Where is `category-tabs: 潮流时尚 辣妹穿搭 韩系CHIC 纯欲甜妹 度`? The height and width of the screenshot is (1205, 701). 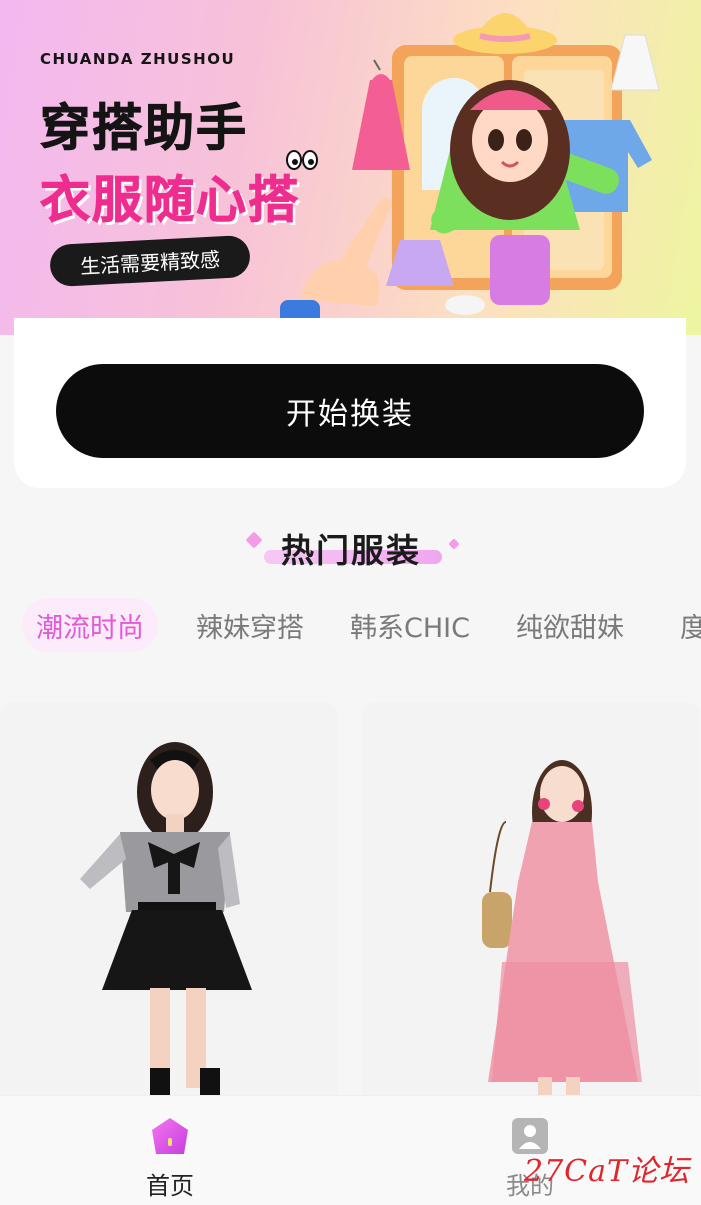 category-tabs: 潮流时尚 辣妹穿搭 韩系CHIC 纯欲甜妹 度 is located at coordinates (350, 626).